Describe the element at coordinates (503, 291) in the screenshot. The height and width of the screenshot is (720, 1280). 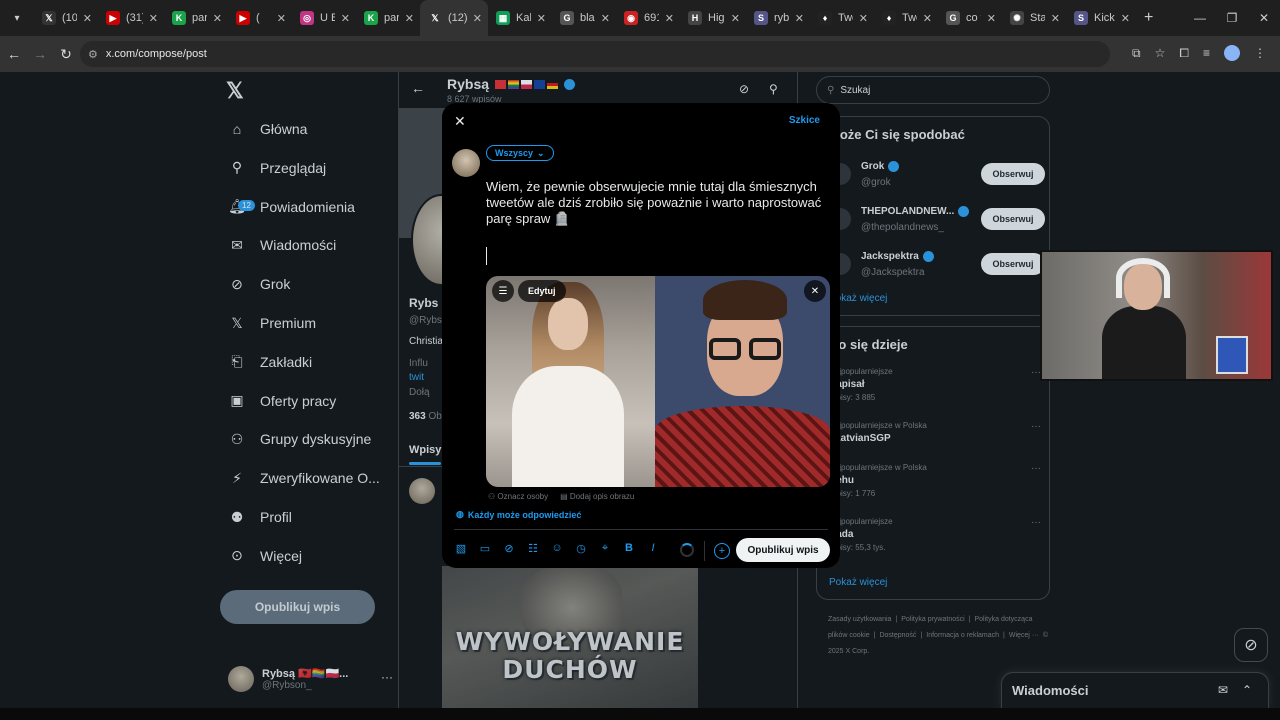
I see `reorder-icon: ☰` at that location.